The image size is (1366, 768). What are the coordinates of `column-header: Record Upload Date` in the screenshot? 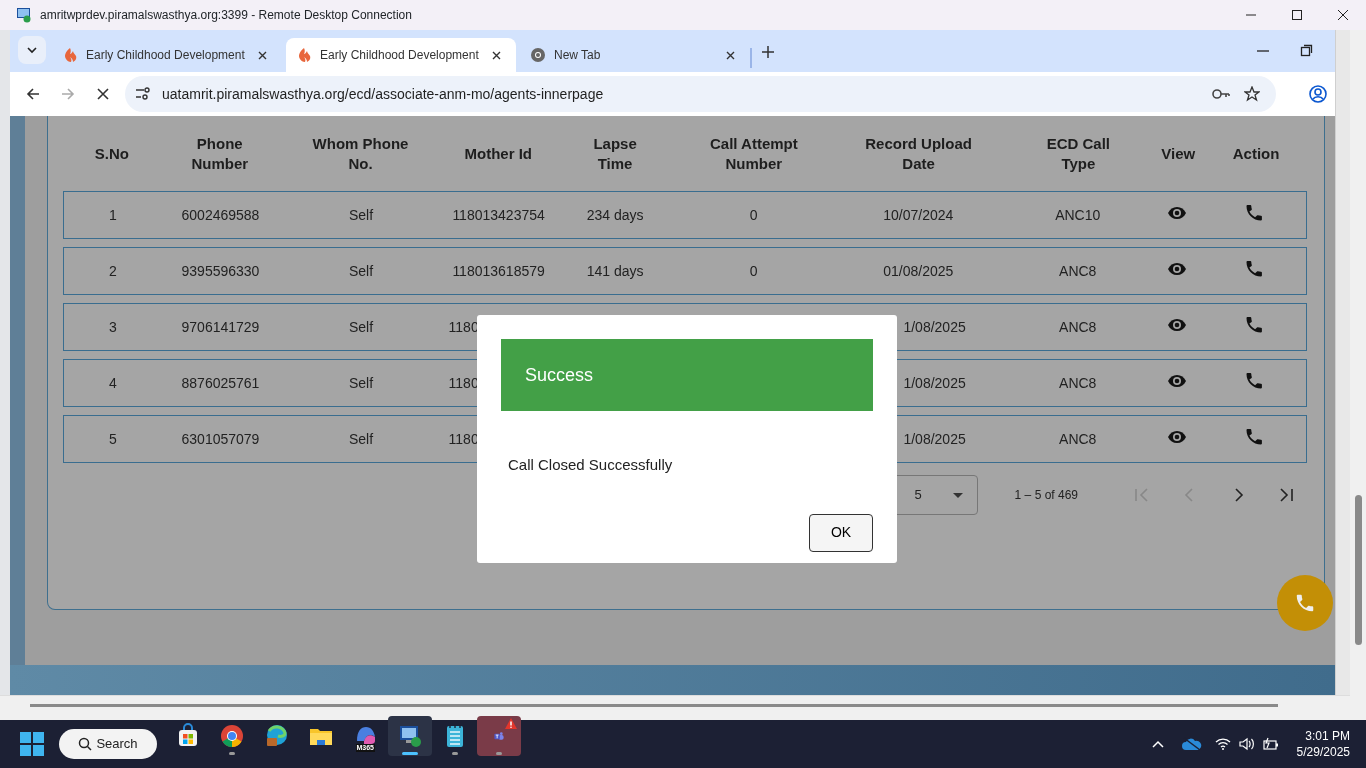 It's located at (918, 153).